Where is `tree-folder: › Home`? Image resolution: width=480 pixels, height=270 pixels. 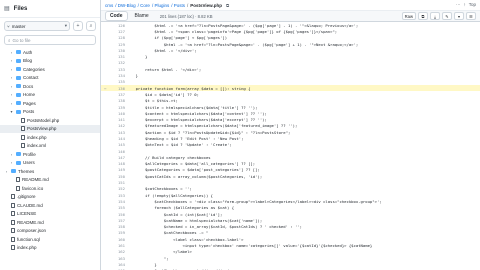 tree-folder: › Home is located at coordinates (50, 95).